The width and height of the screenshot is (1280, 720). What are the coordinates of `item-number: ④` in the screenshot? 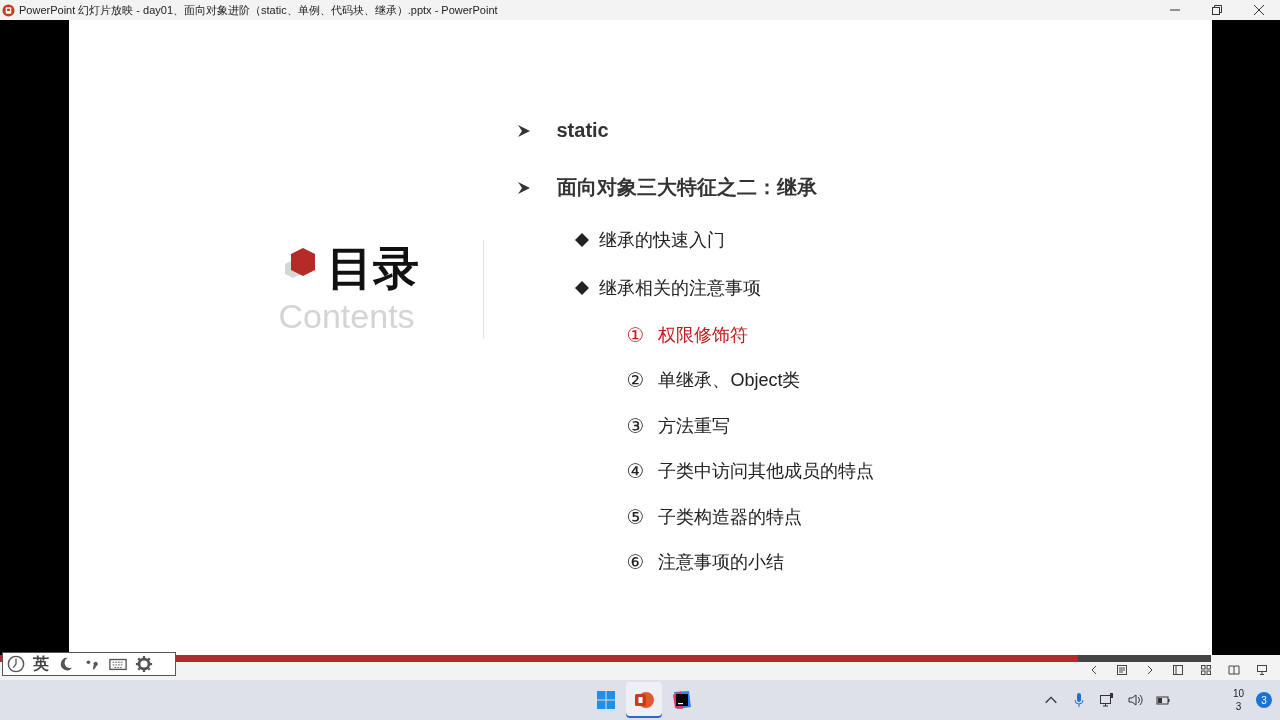 It's located at (635, 471).